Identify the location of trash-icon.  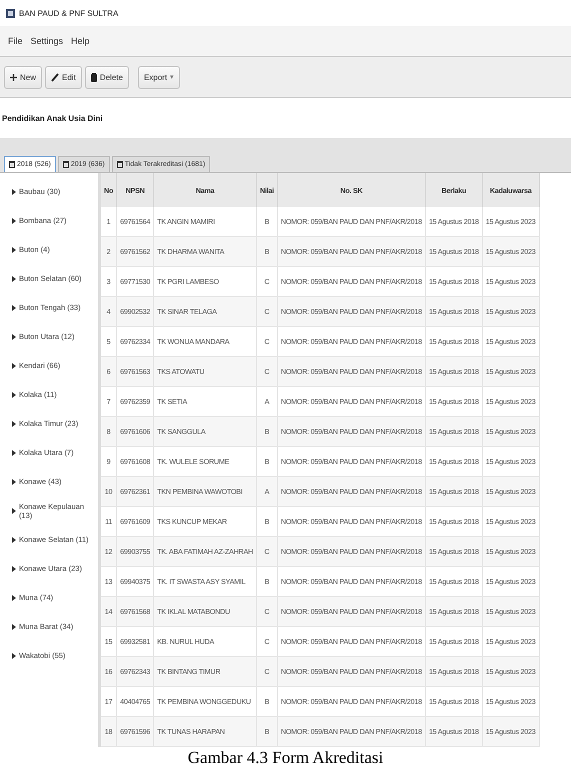
(93, 77).